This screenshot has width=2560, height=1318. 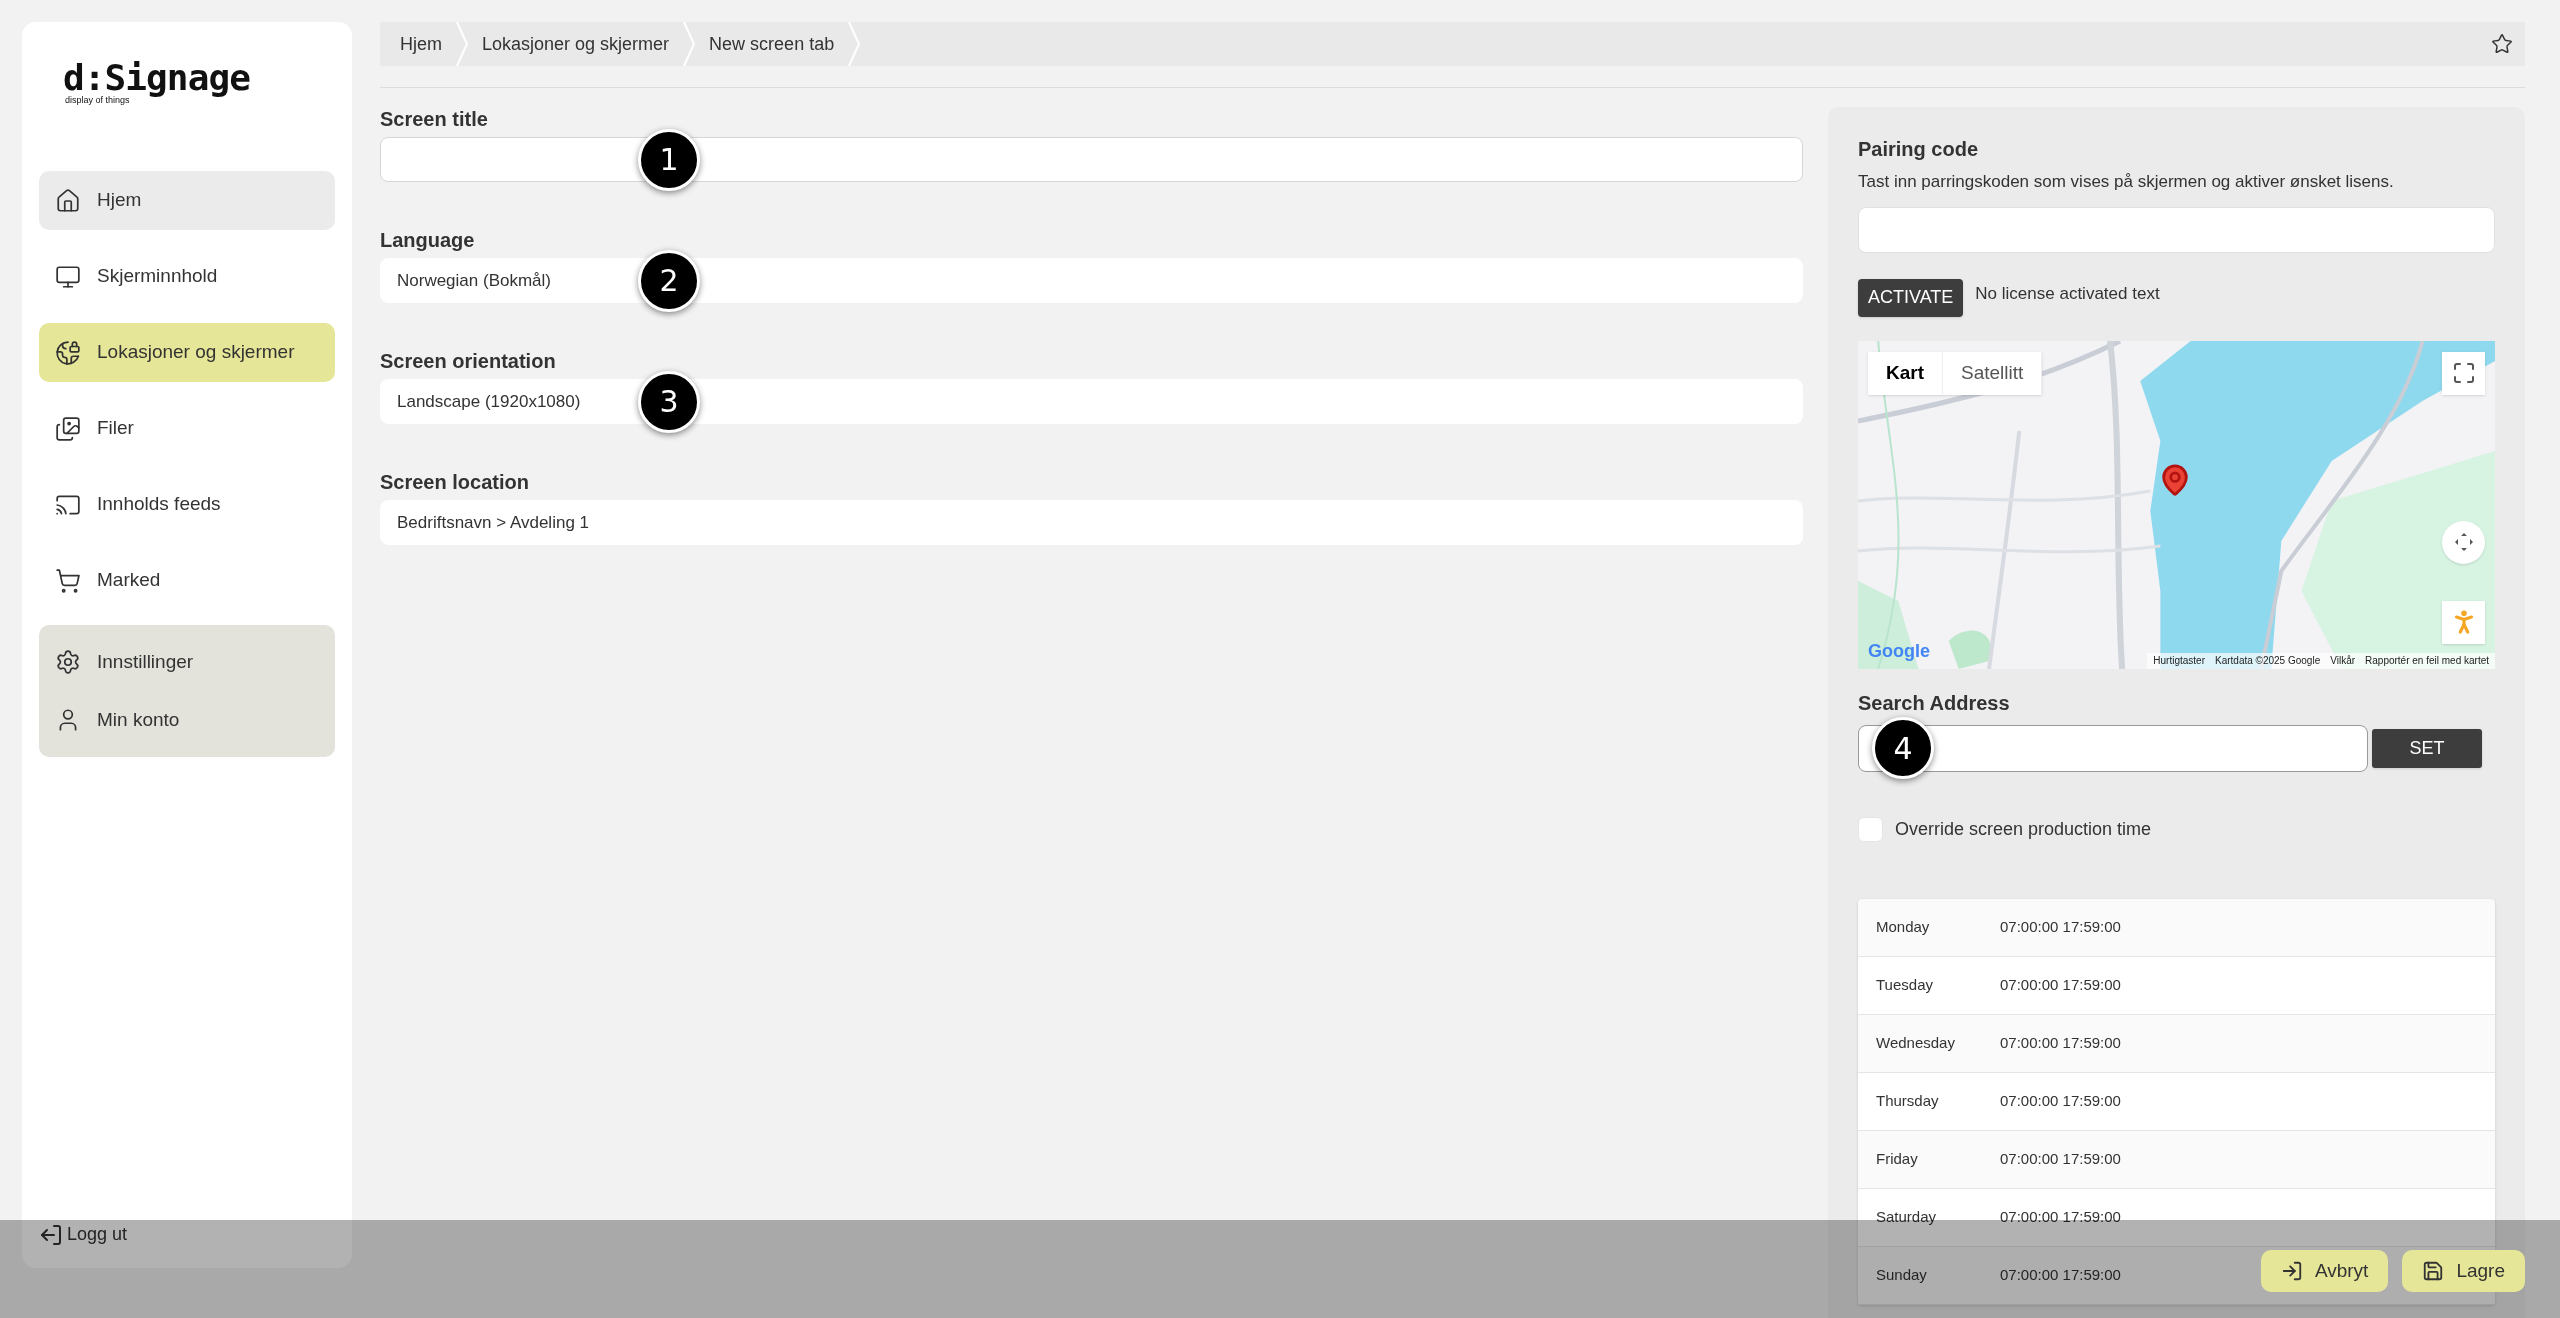 I want to click on set-button: SET, so click(x=2427, y=748).